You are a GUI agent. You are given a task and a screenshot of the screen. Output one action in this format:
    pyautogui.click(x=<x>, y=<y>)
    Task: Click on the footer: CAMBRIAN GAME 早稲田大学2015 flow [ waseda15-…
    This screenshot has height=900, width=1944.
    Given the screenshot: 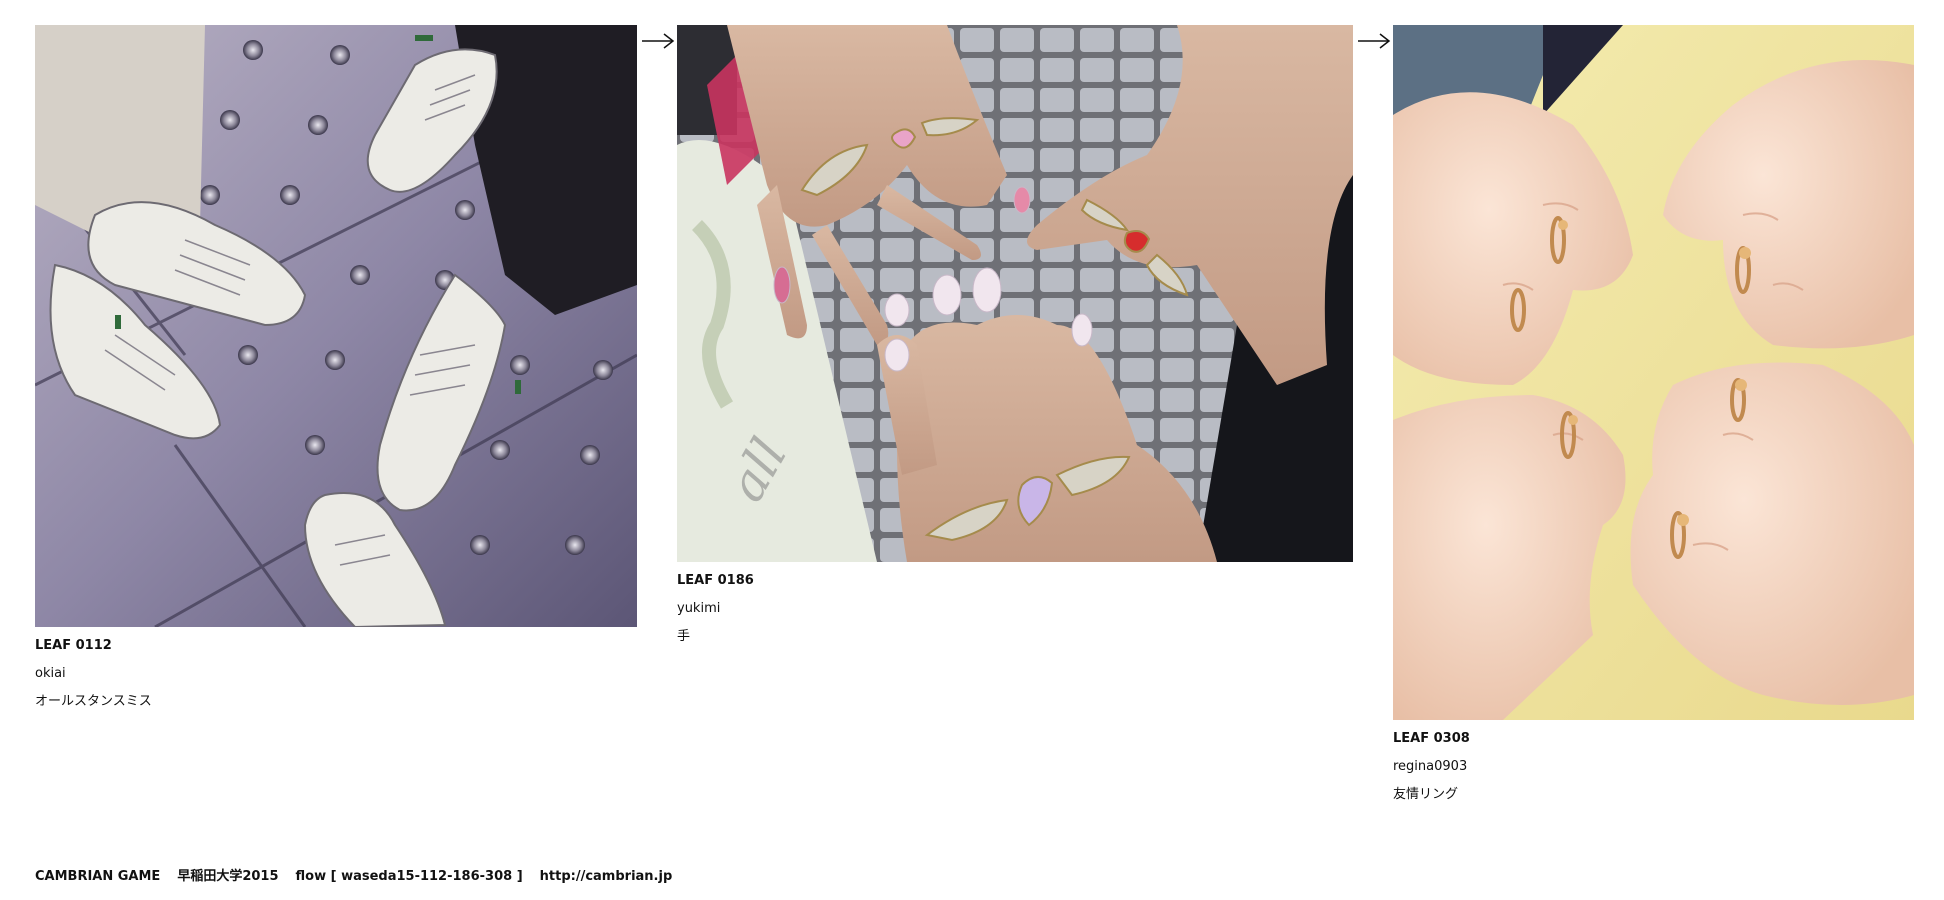 What is the action you would take?
    pyautogui.click(x=353, y=877)
    